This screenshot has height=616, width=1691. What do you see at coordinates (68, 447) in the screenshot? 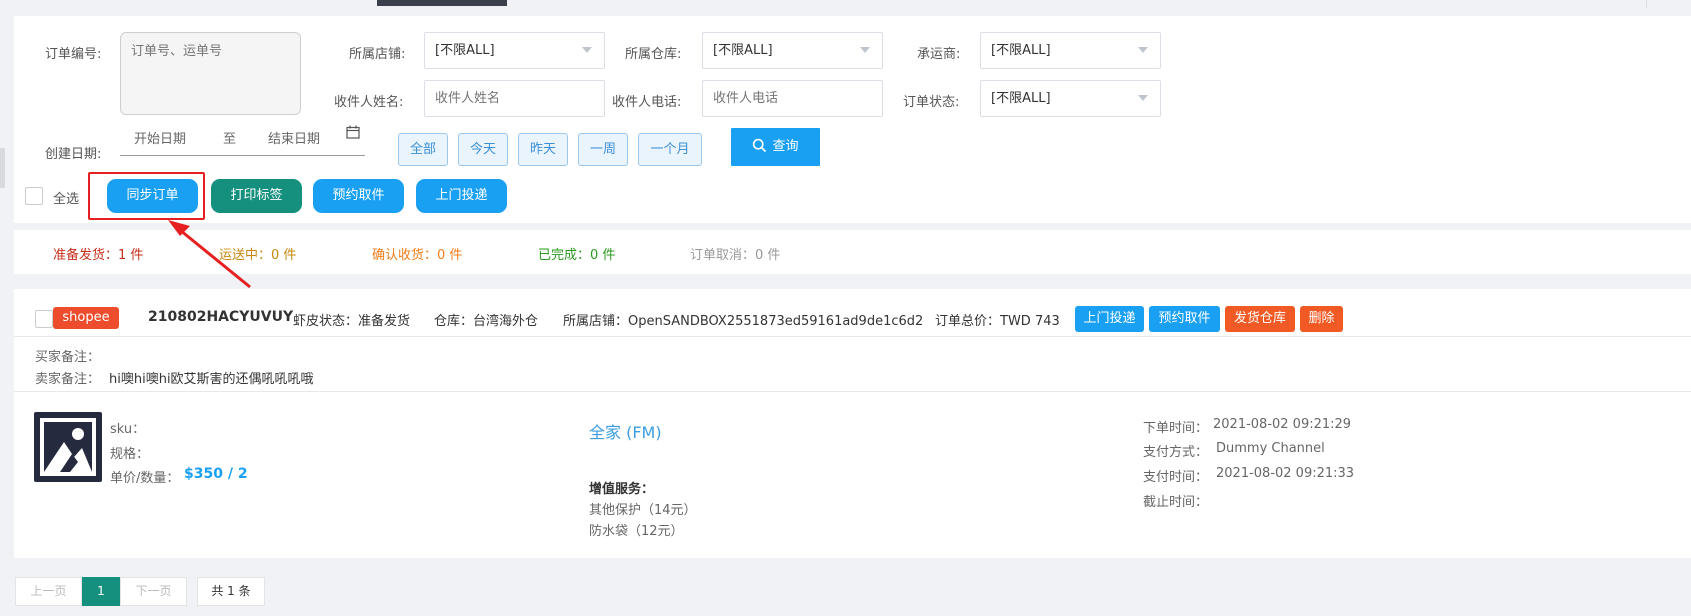
I see `product-image-icon` at bounding box center [68, 447].